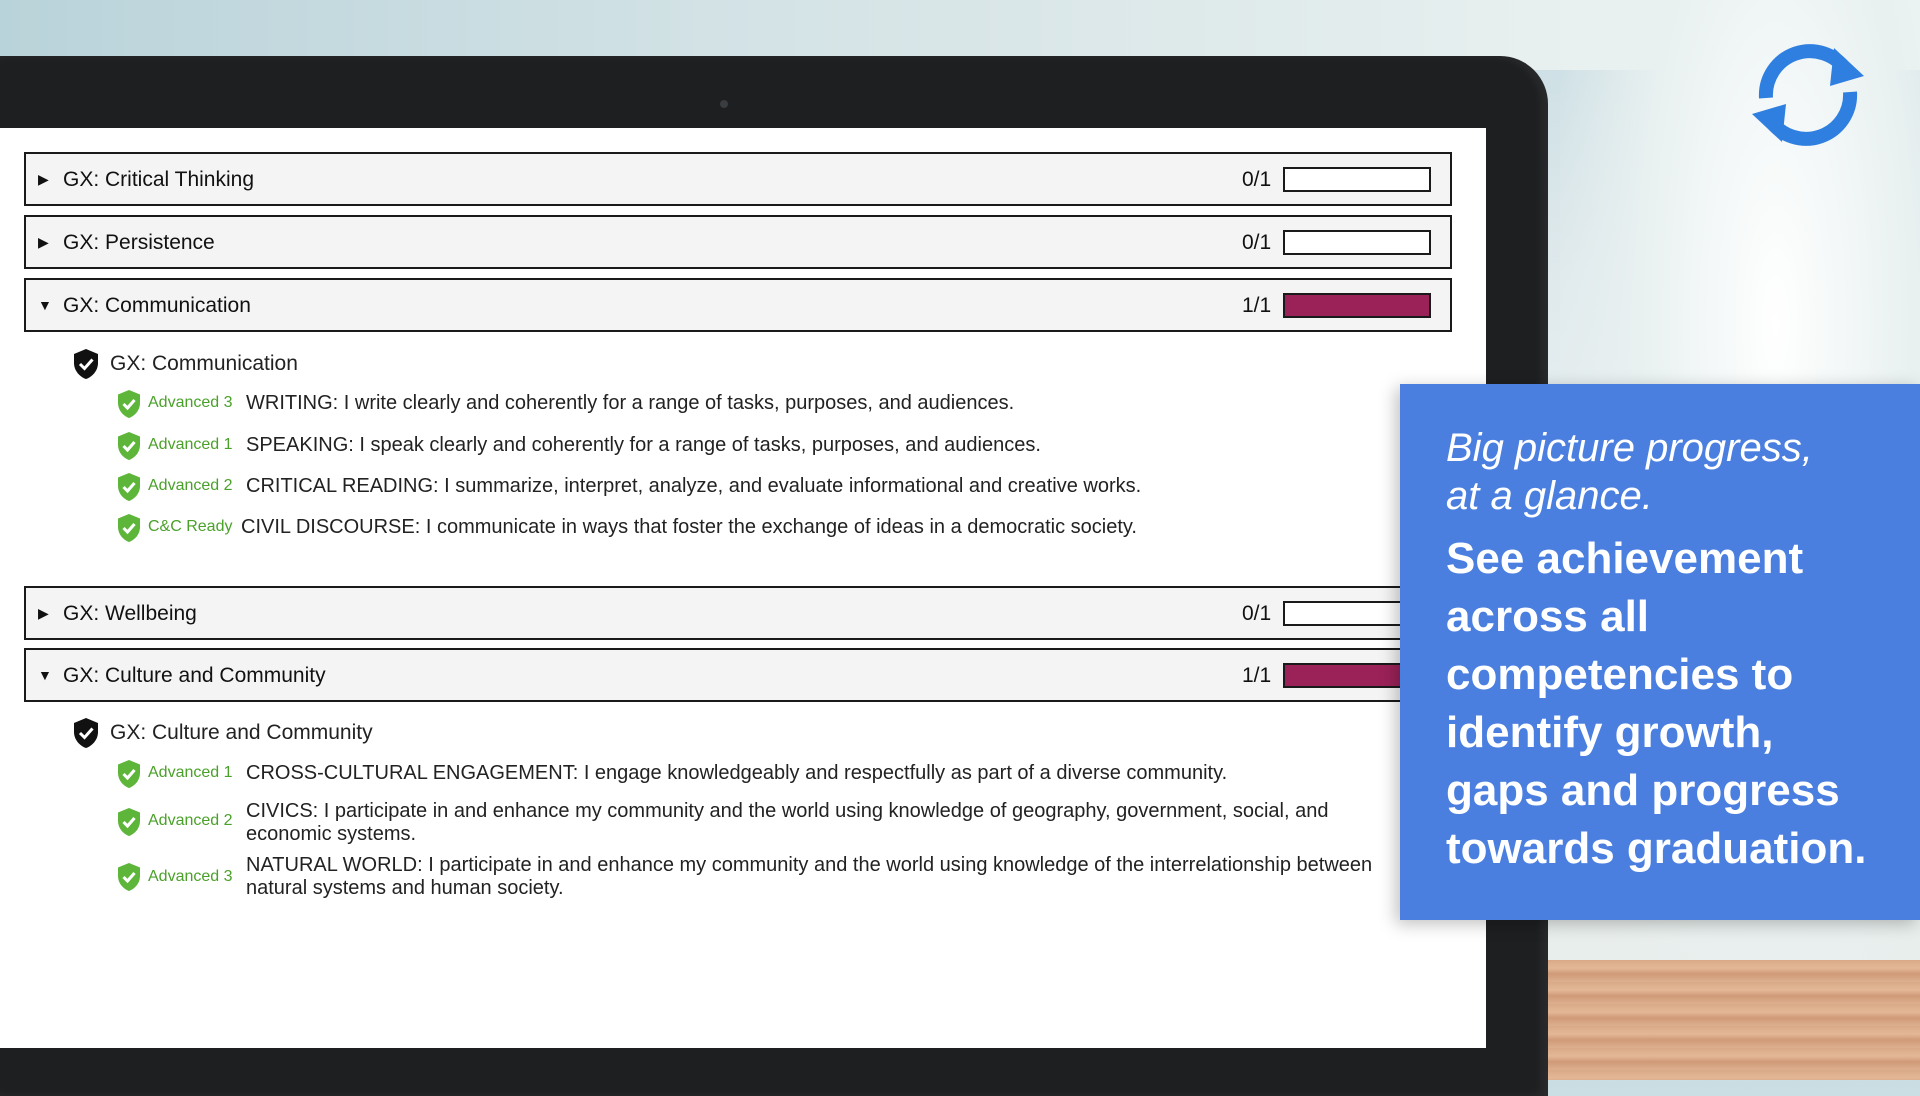 The image size is (1920, 1096). I want to click on webcam, so click(724, 104).